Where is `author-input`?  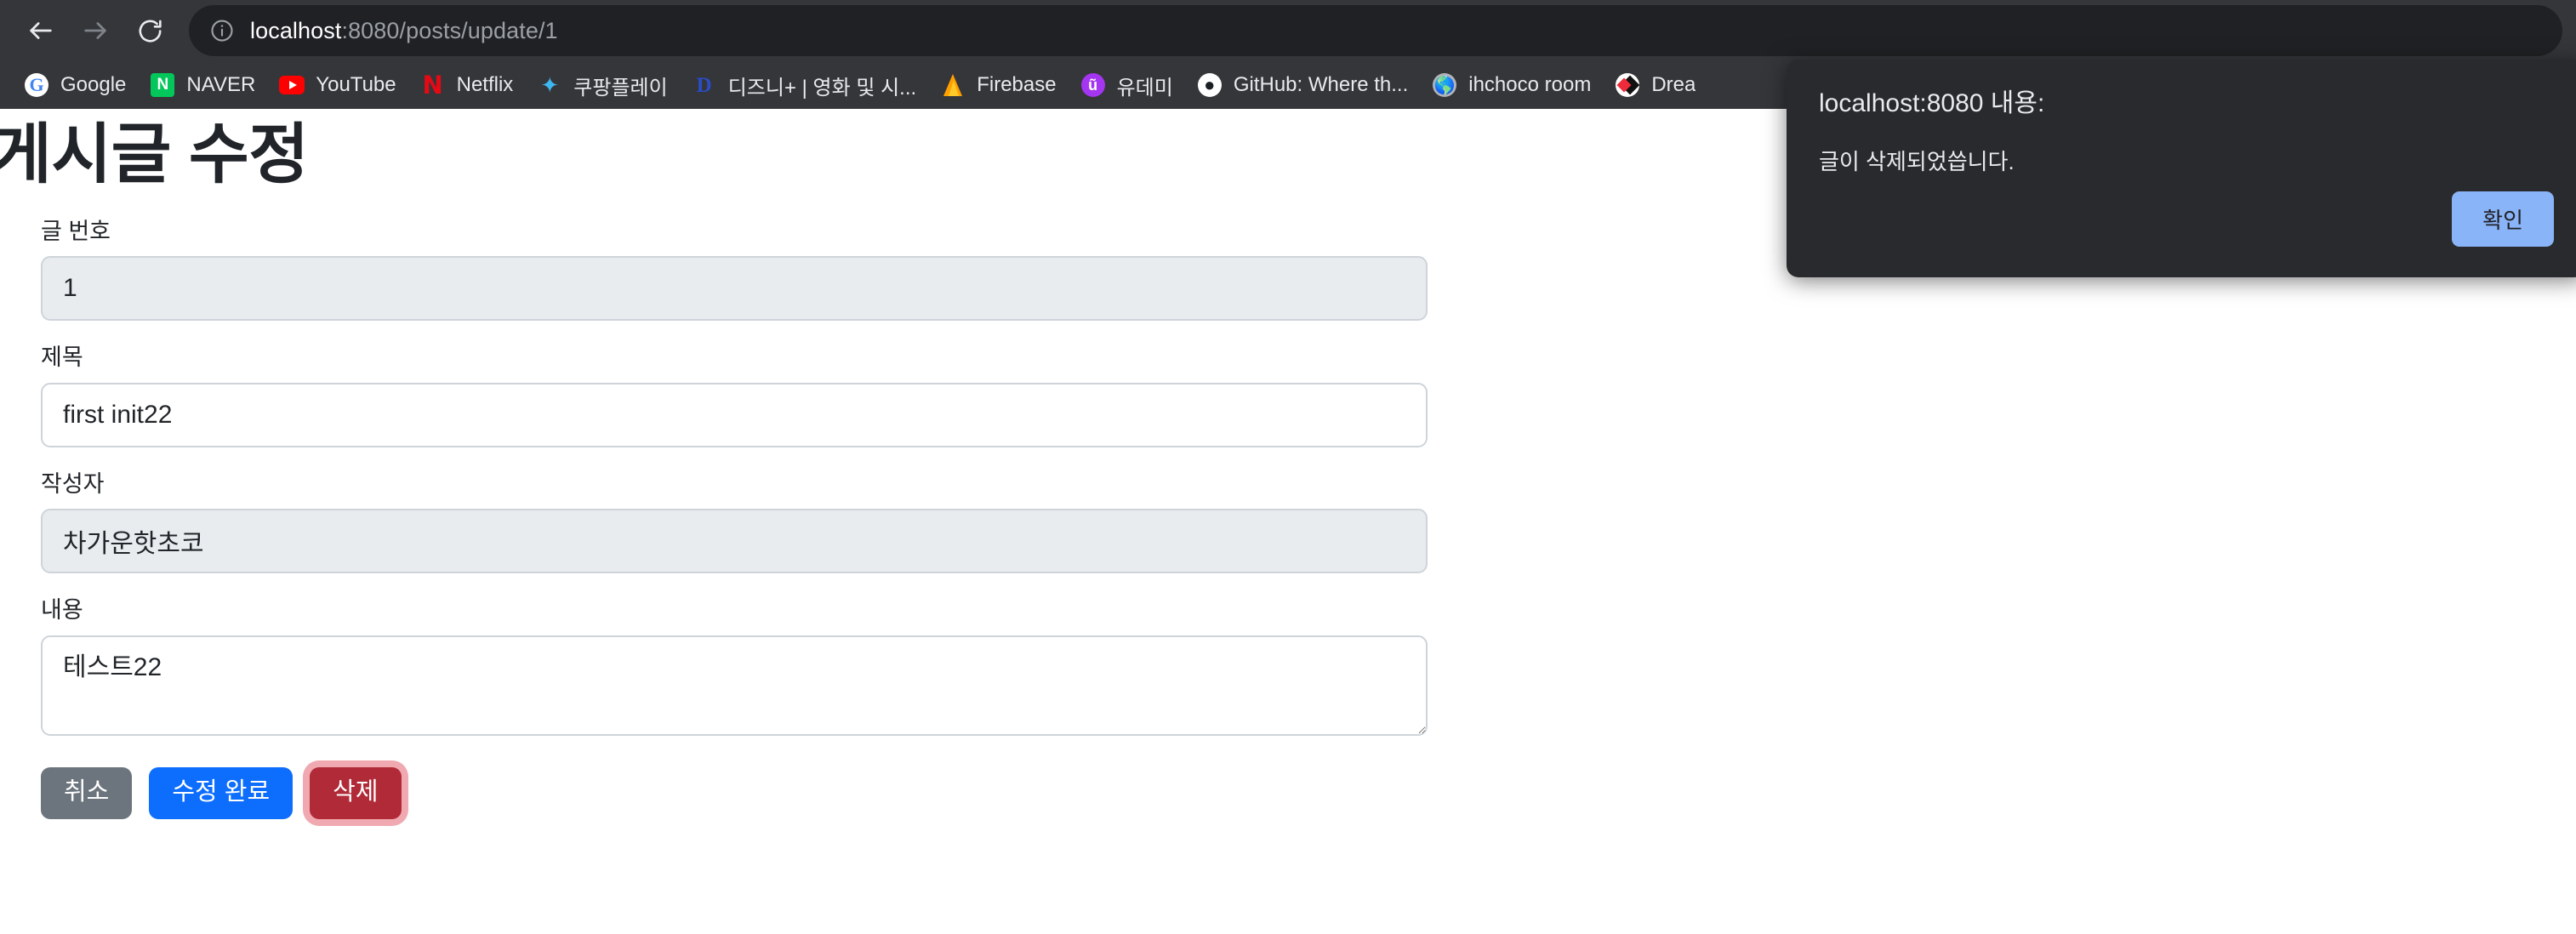 author-input is located at coordinates (734, 541).